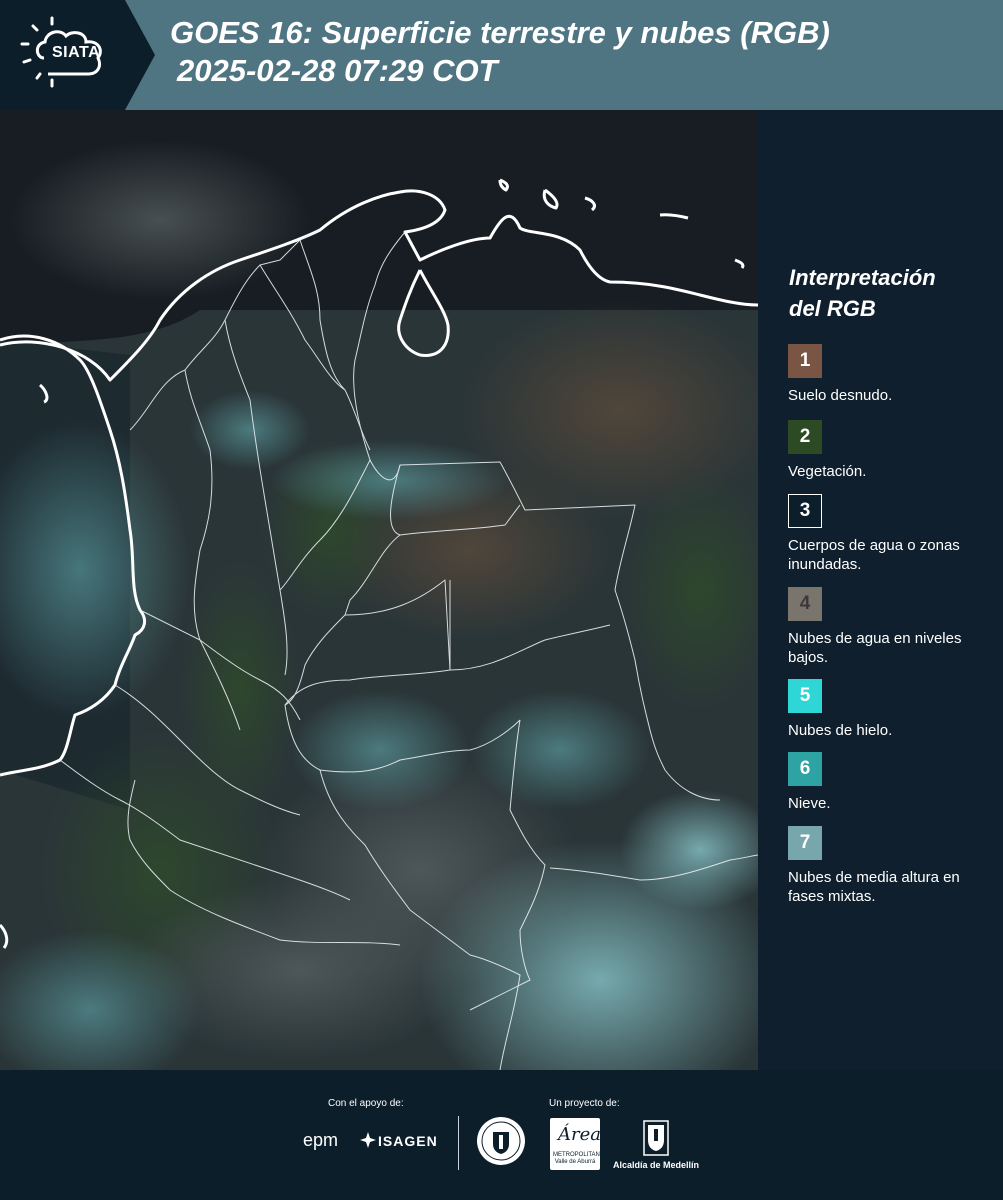 This screenshot has height=1200, width=1003. I want to click on legend-item-7: 7 Nubes de media altura en fases mixtas., so click(883, 866).